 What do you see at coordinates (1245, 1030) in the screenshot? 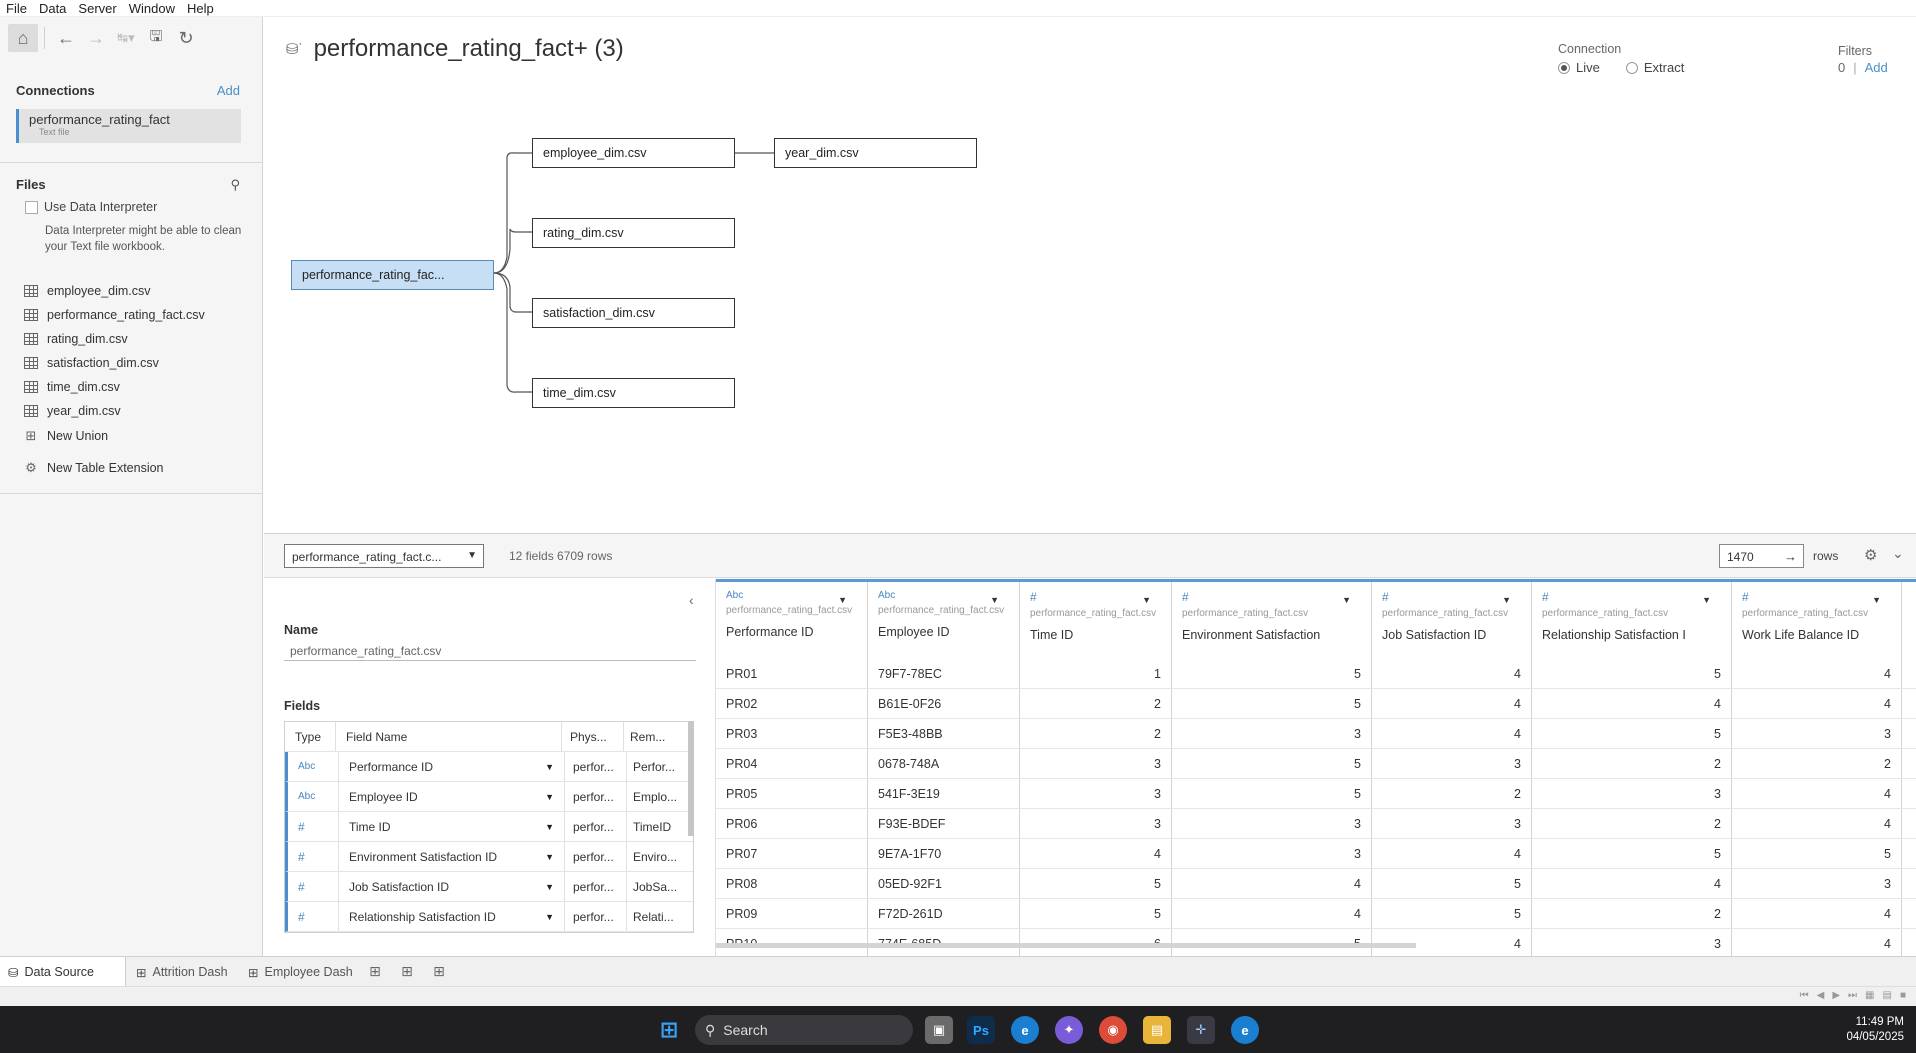
I see `edge-dev-icon: e` at bounding box center [1245, 1030].